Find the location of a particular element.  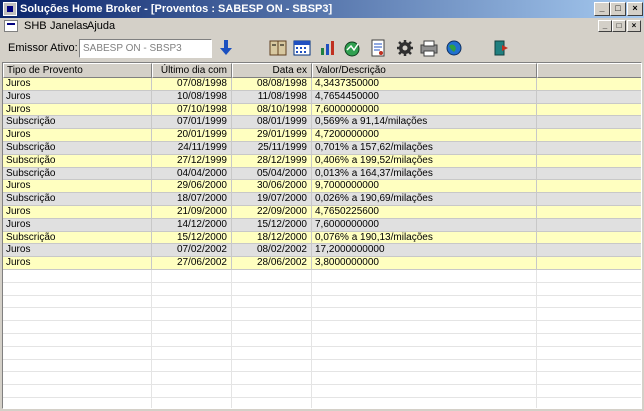

globe-chart-icon is located at coordinates (352, 48).